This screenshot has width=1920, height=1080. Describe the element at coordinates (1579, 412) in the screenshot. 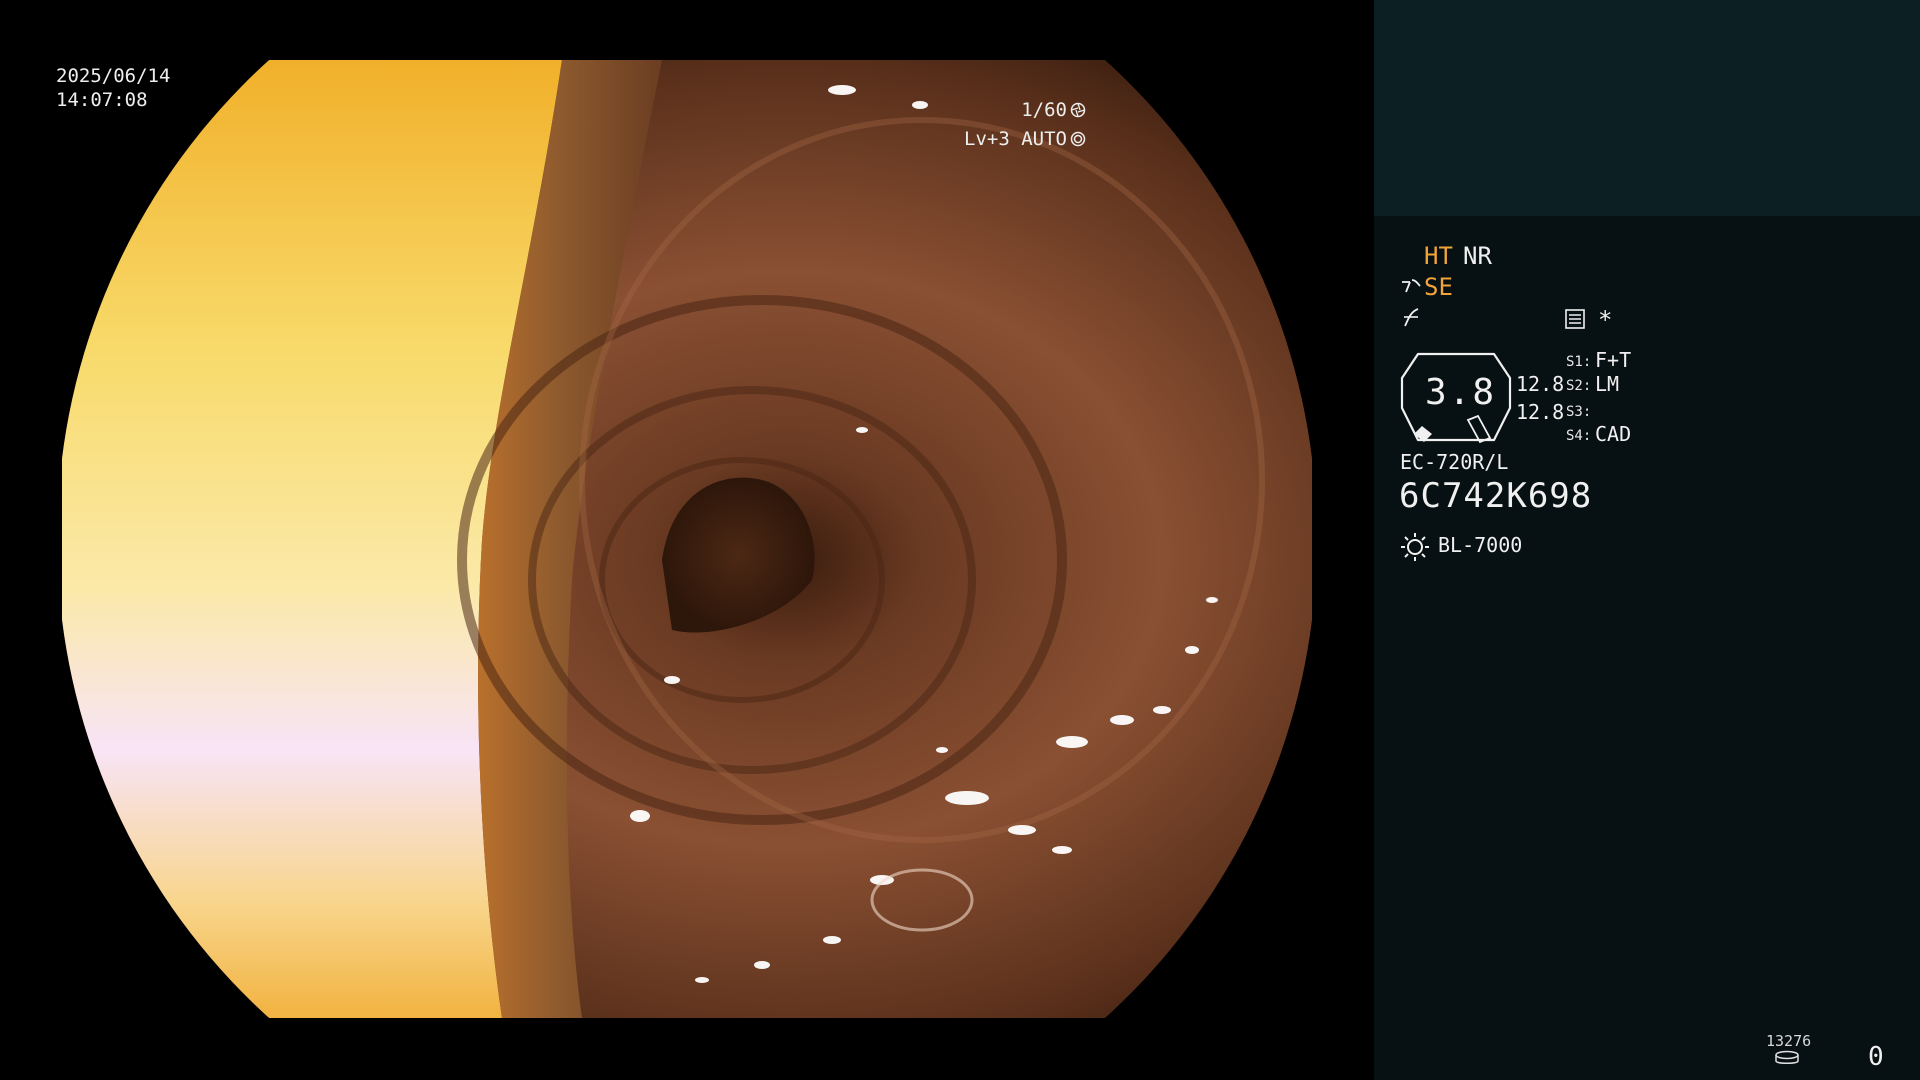

I see `switch-3-label: S3:` at that location.